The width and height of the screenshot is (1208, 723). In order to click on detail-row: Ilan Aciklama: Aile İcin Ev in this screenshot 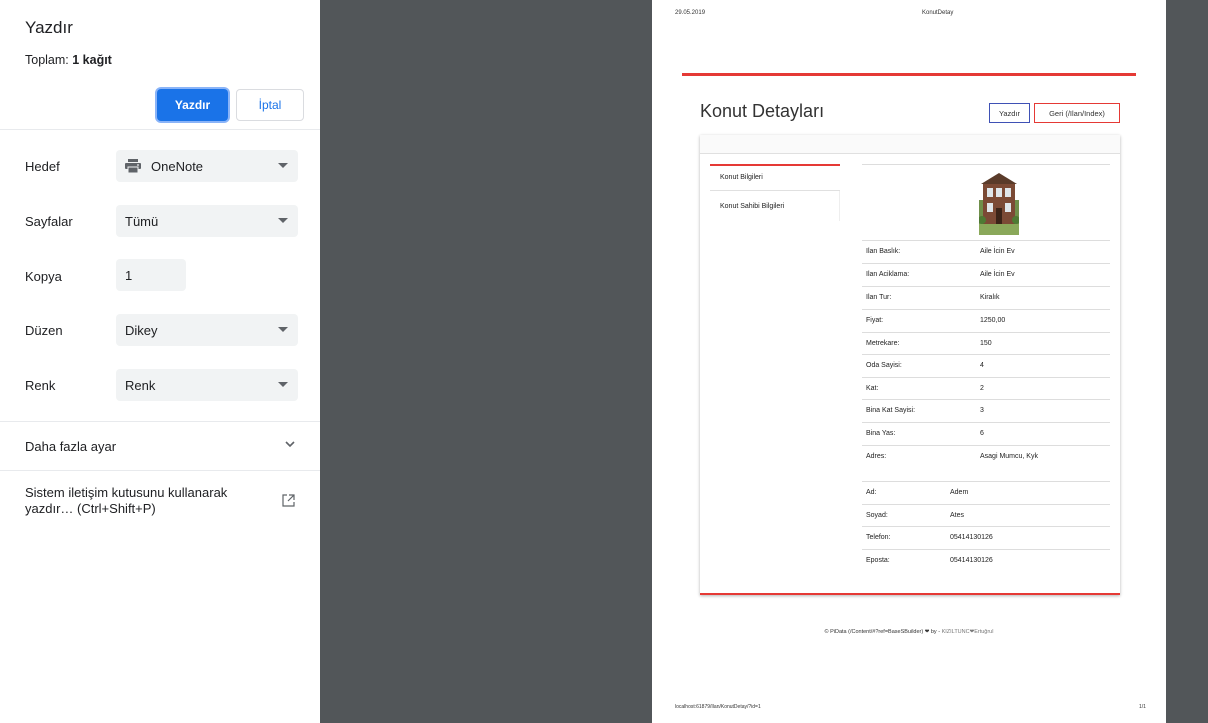, I will do `click(986, 274)`.